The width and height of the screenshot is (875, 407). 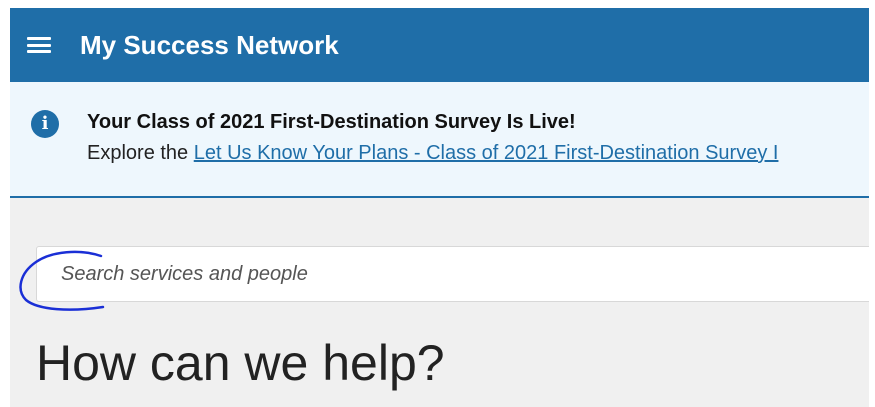 I want to click on search-box, so click(x=452, y=274).